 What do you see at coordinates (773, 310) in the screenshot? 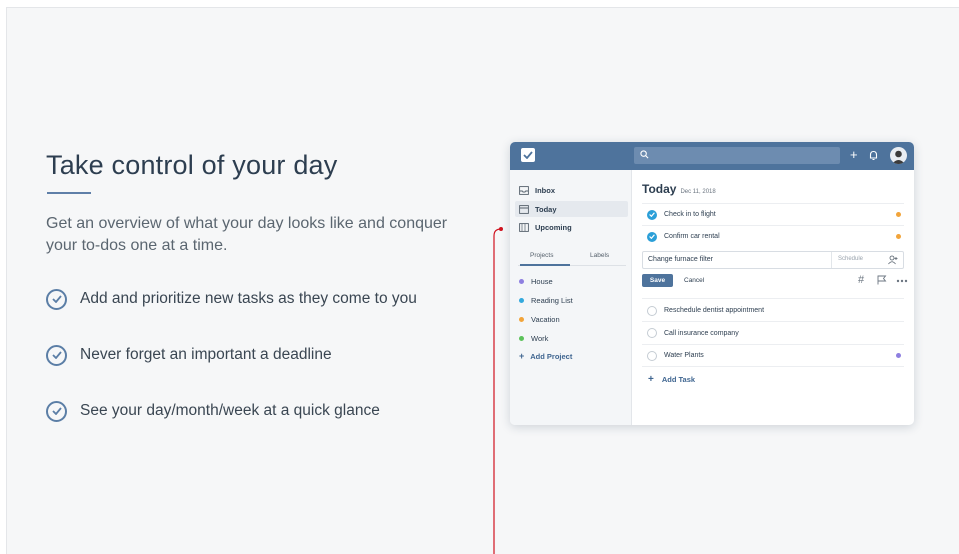
I see `task-row: Reschedule dentist appointment` at bounding box center [773, 310].